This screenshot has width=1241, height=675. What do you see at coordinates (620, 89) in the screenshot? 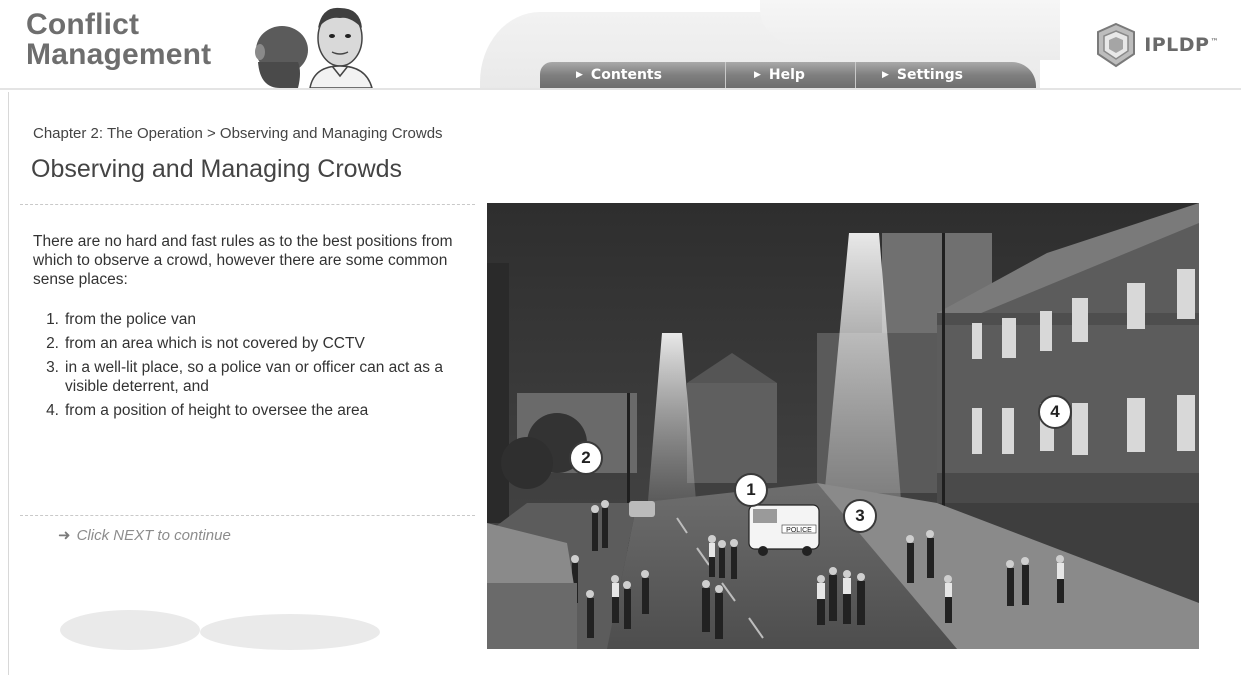
I see `header-divider` at bounding box center [620, 89].